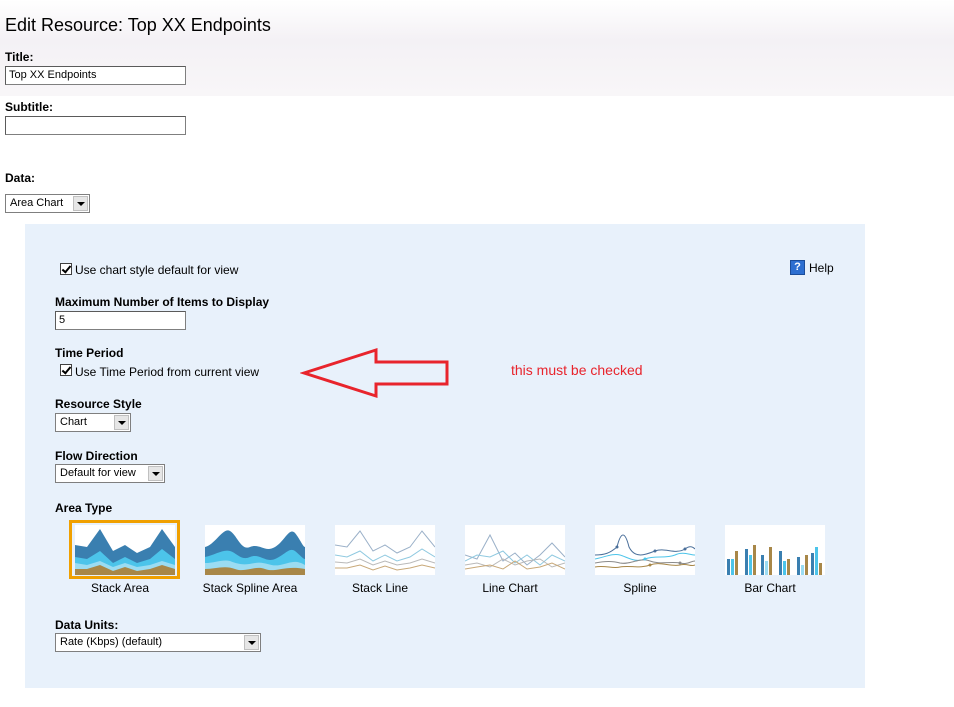 This screenshot has width=954, height=707. I want to click on use-chart-style-default-checkbox, so click(66, 269).